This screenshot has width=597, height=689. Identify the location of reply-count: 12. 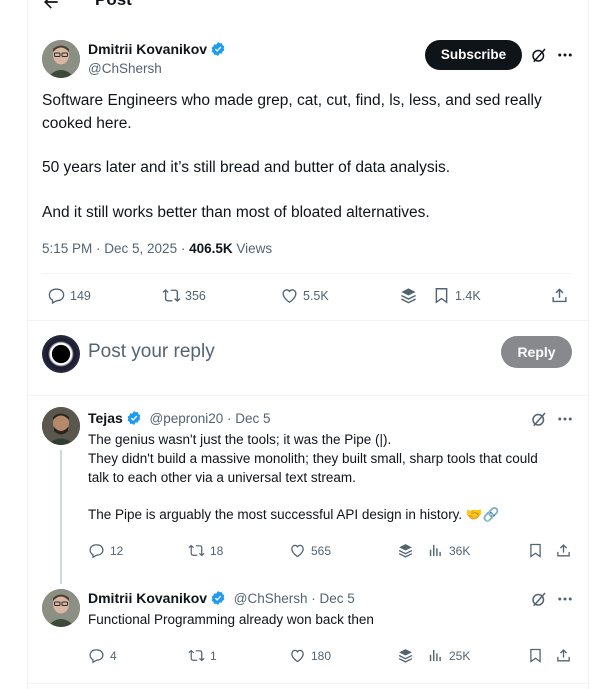
(117, 550).